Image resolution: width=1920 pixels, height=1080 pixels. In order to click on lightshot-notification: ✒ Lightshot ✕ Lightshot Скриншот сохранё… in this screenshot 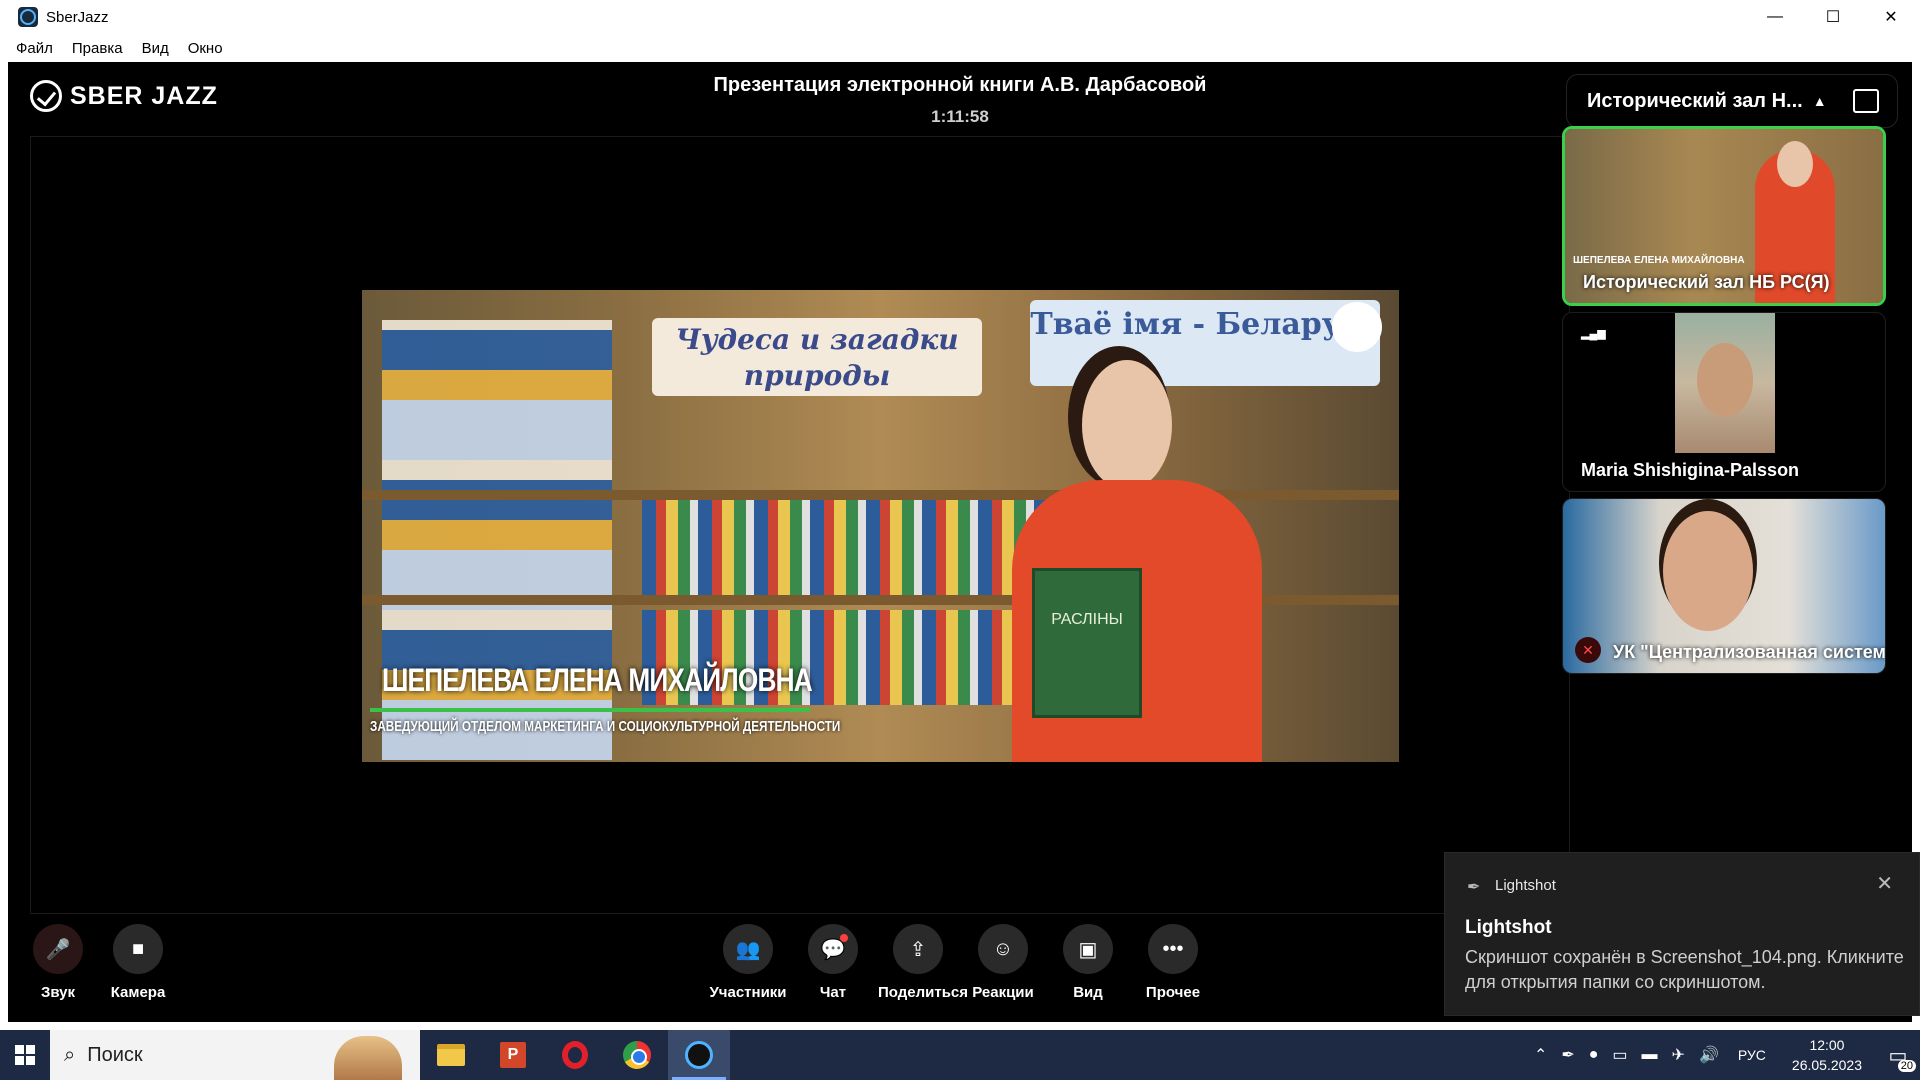, I will do `click(1682, 934)`.